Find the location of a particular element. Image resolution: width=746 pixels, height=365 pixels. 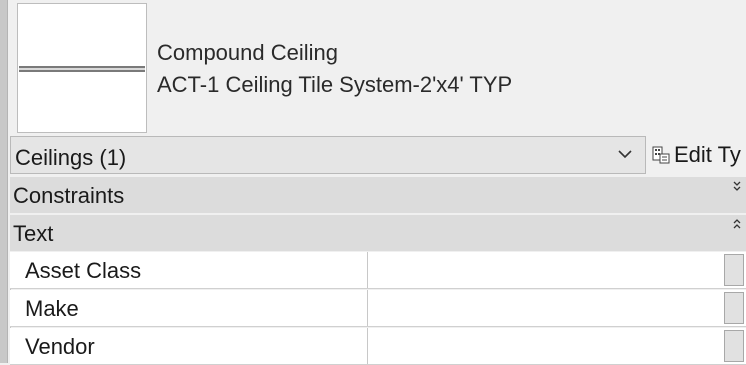

ceiling-section-graphic is located at coordinates (82, 69).